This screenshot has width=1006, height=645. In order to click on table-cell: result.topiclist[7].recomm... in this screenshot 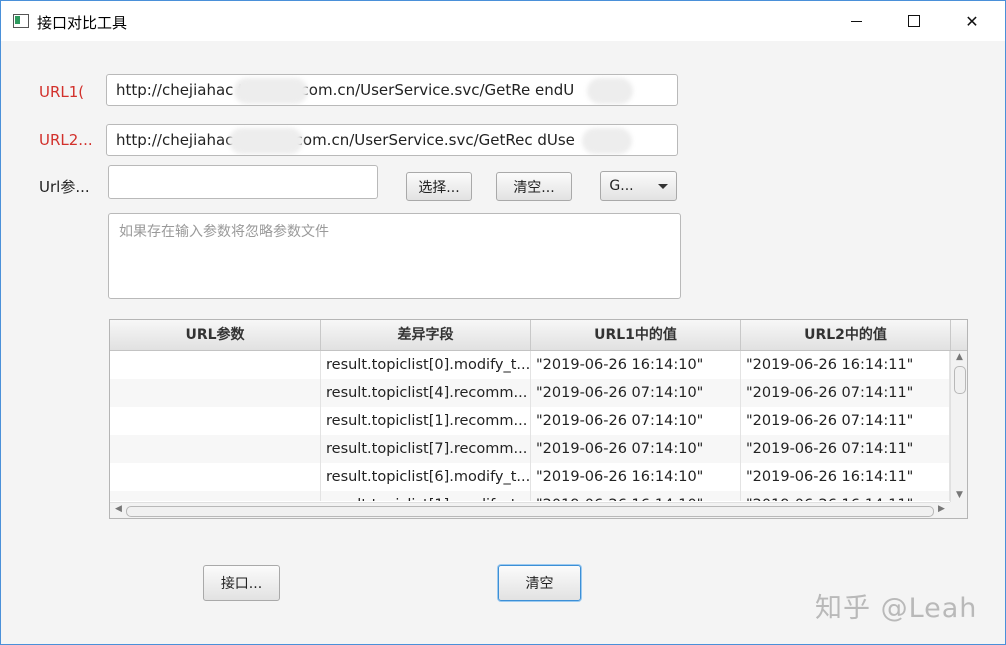, I will do `click(426, 449)`.